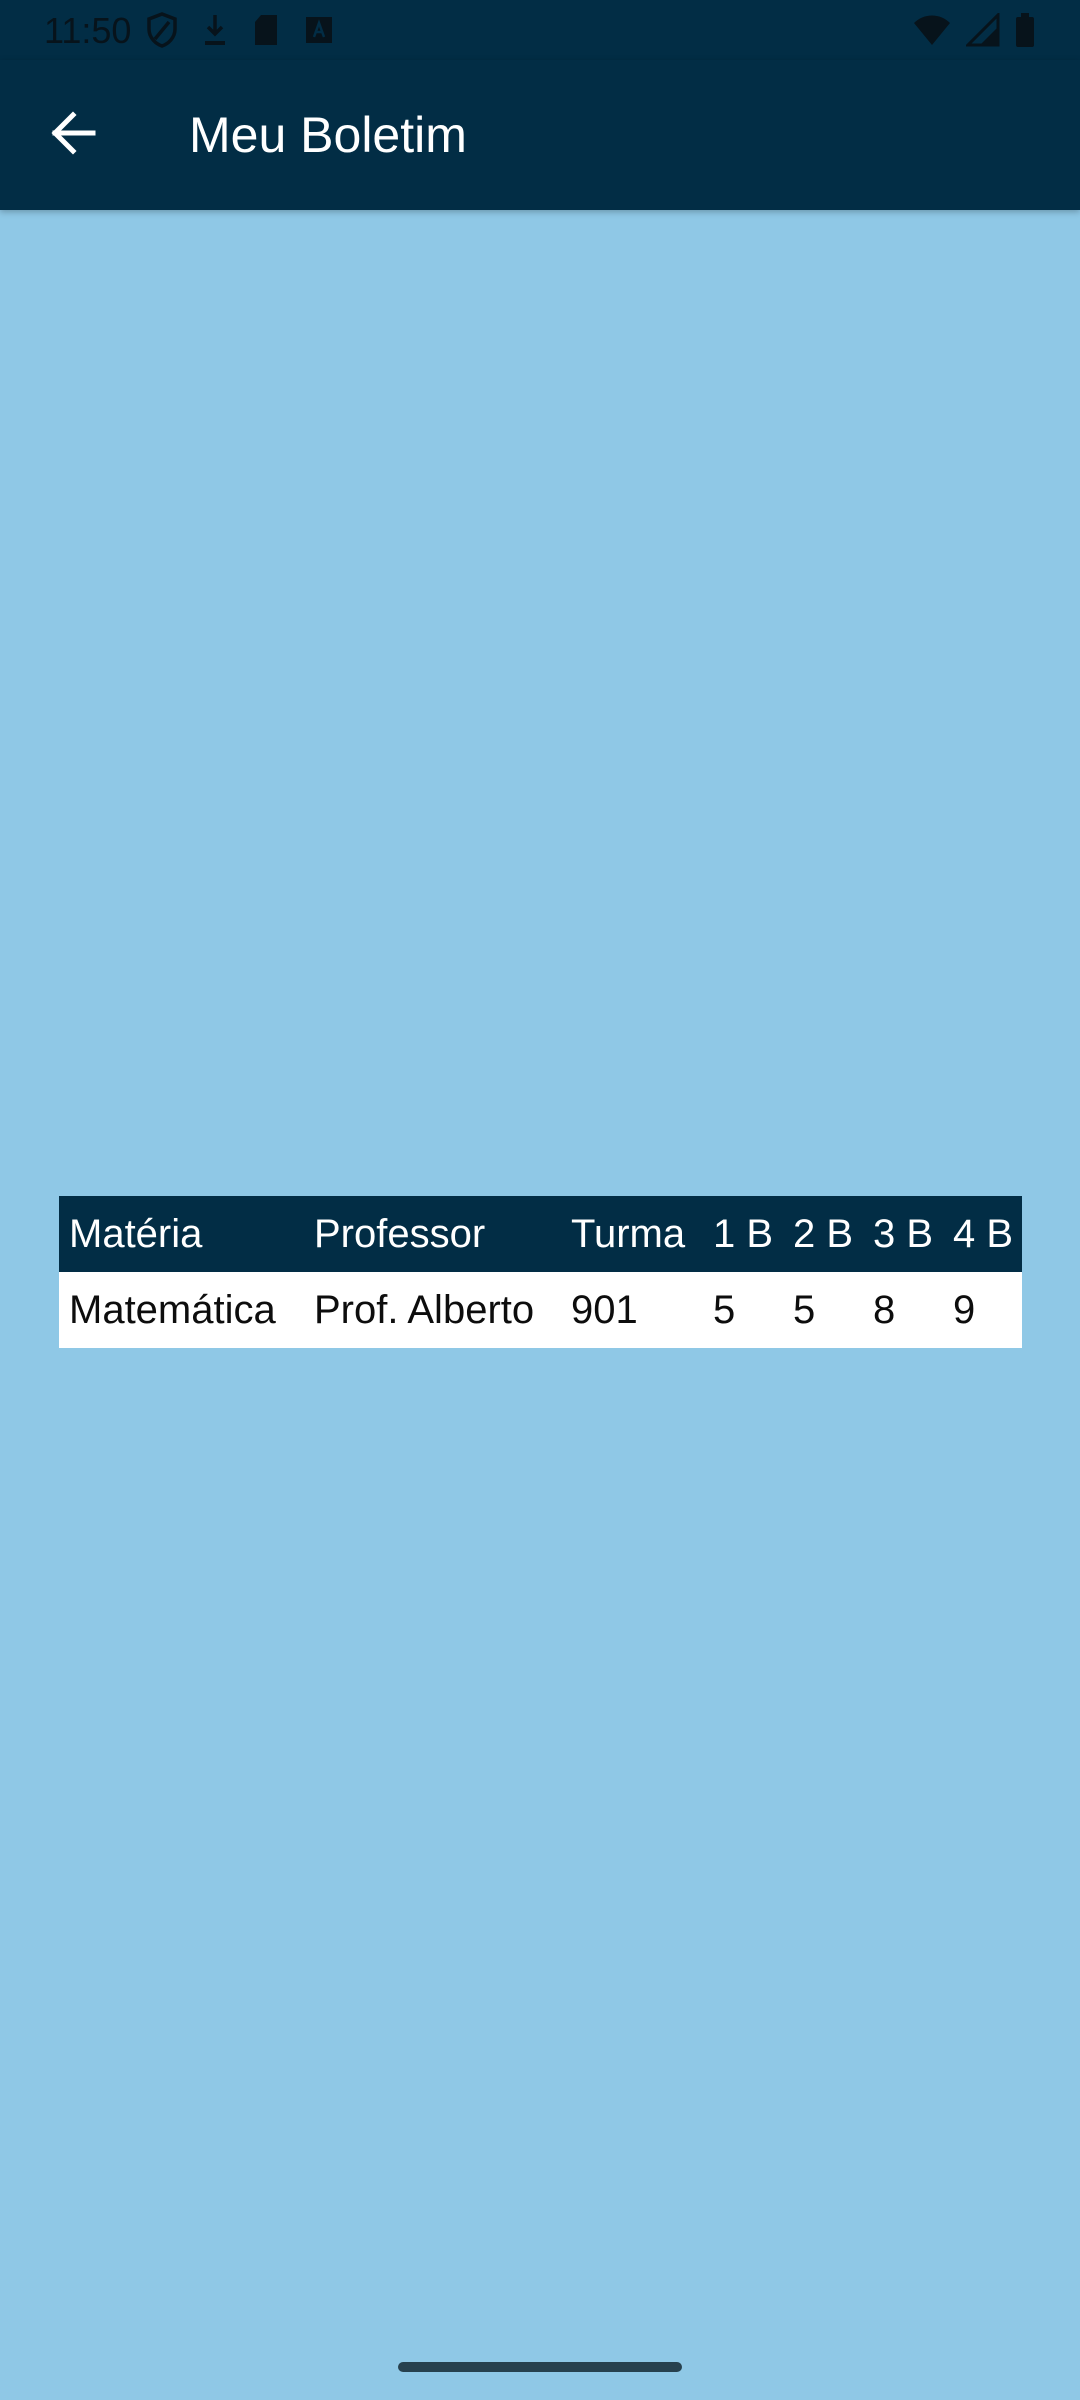  I want to click on status-icons-right, so click(974, 32).